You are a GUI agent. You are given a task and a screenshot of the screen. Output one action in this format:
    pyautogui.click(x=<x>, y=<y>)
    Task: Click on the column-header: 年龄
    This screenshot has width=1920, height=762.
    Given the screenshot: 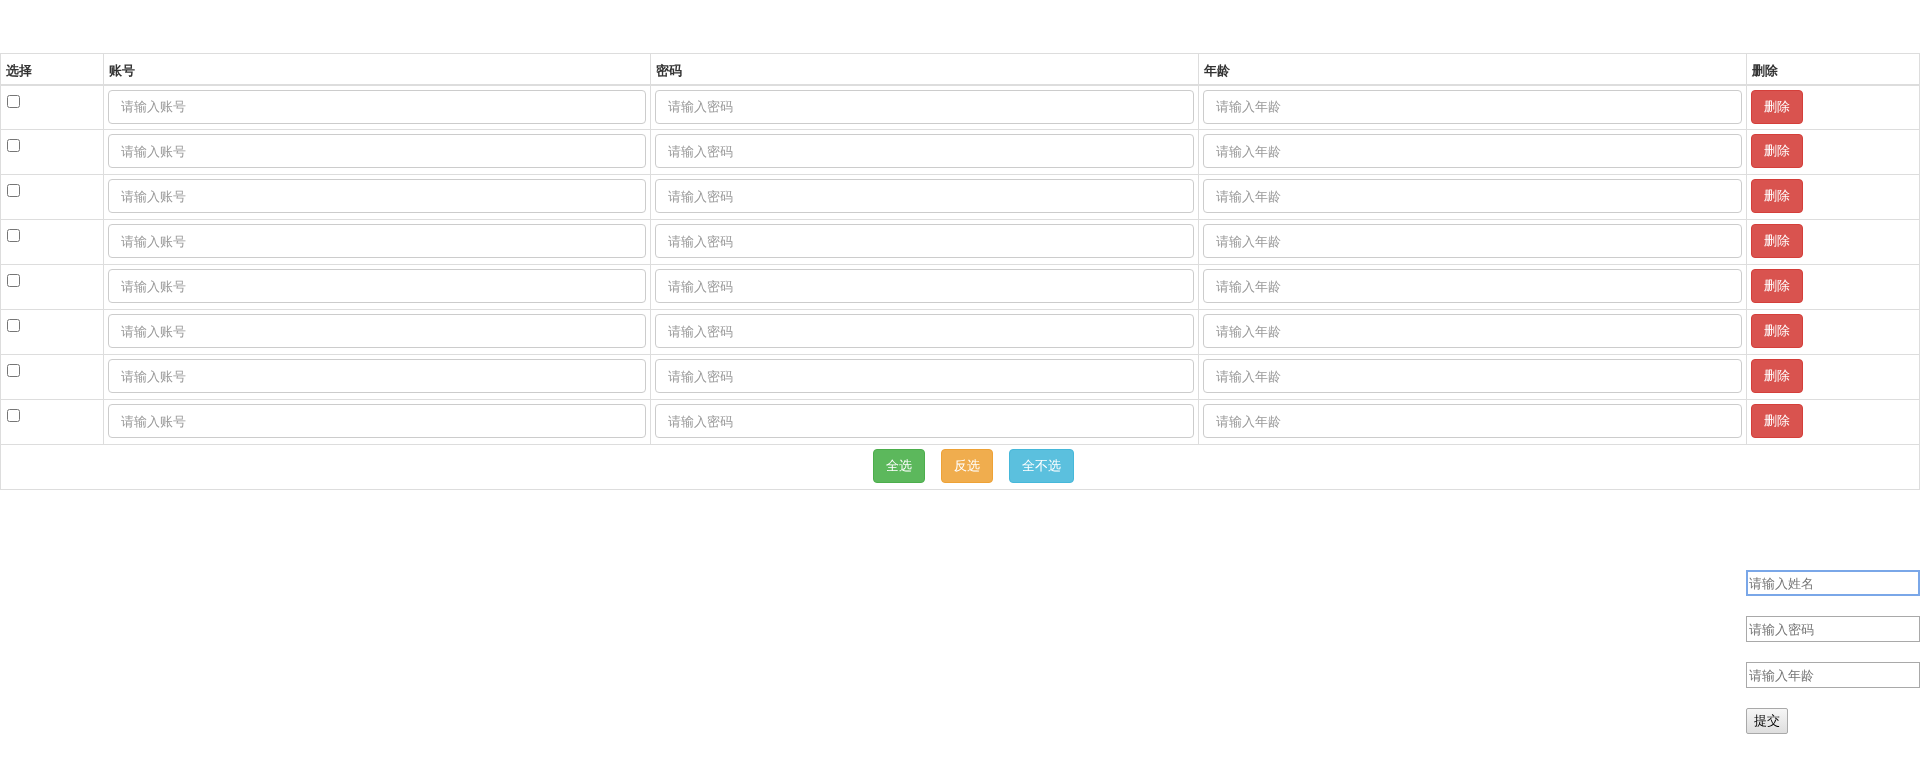 What is the action you would take?
    pyautogui.click(x=1217, y=70)
    